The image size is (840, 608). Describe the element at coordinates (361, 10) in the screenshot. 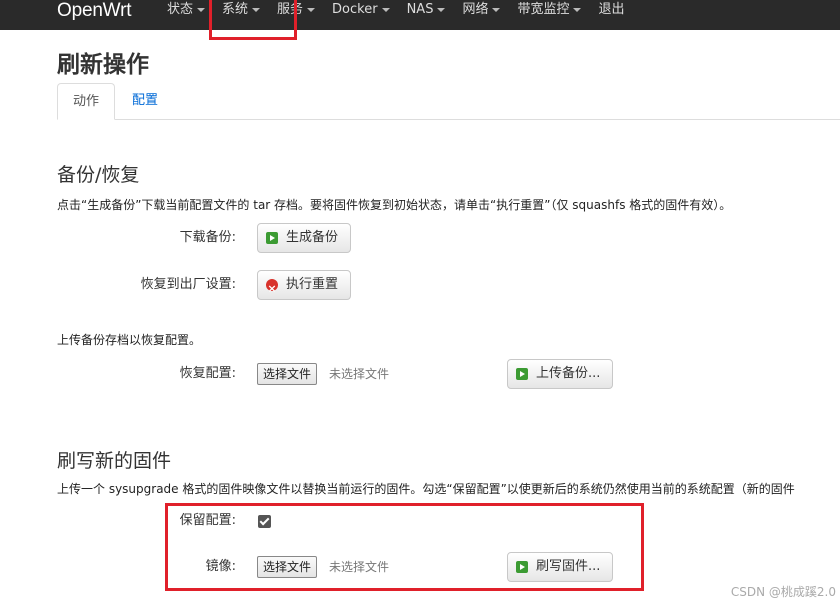

I see `menu-docker: Docker` at that location.